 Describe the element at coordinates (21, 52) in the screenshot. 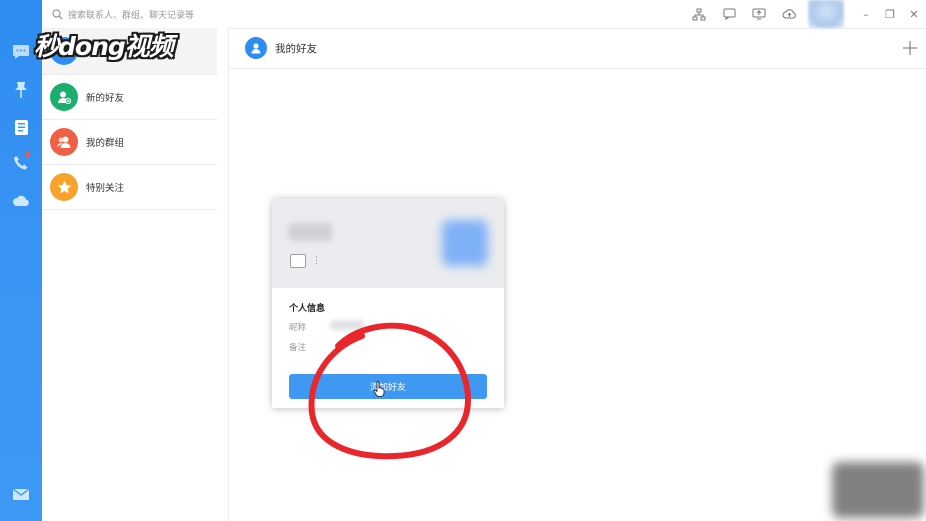

I see `chat-icon` at that location.